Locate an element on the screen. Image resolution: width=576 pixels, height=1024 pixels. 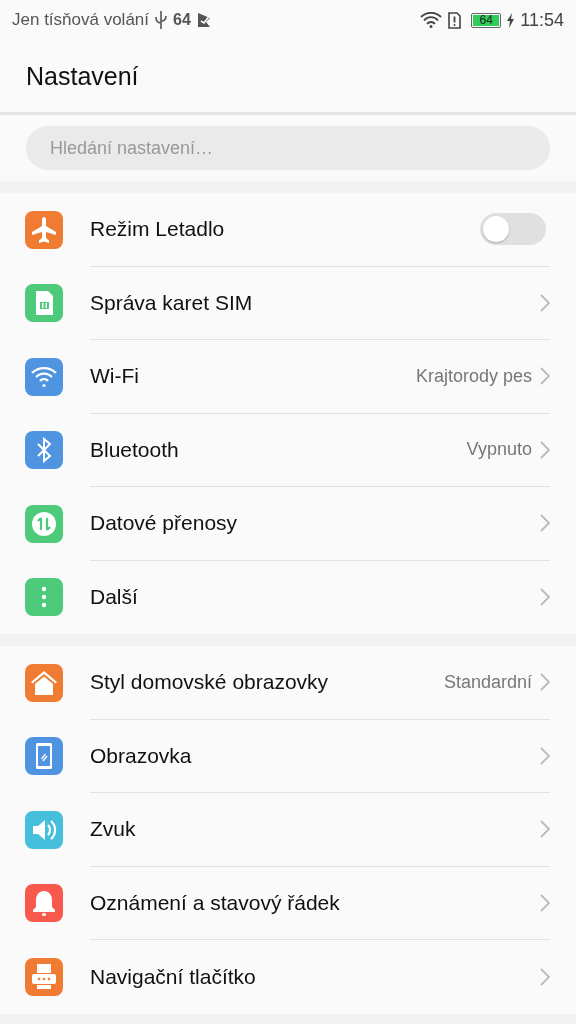
settings-item: Datové přenosy is located at coordinates (288, 524).